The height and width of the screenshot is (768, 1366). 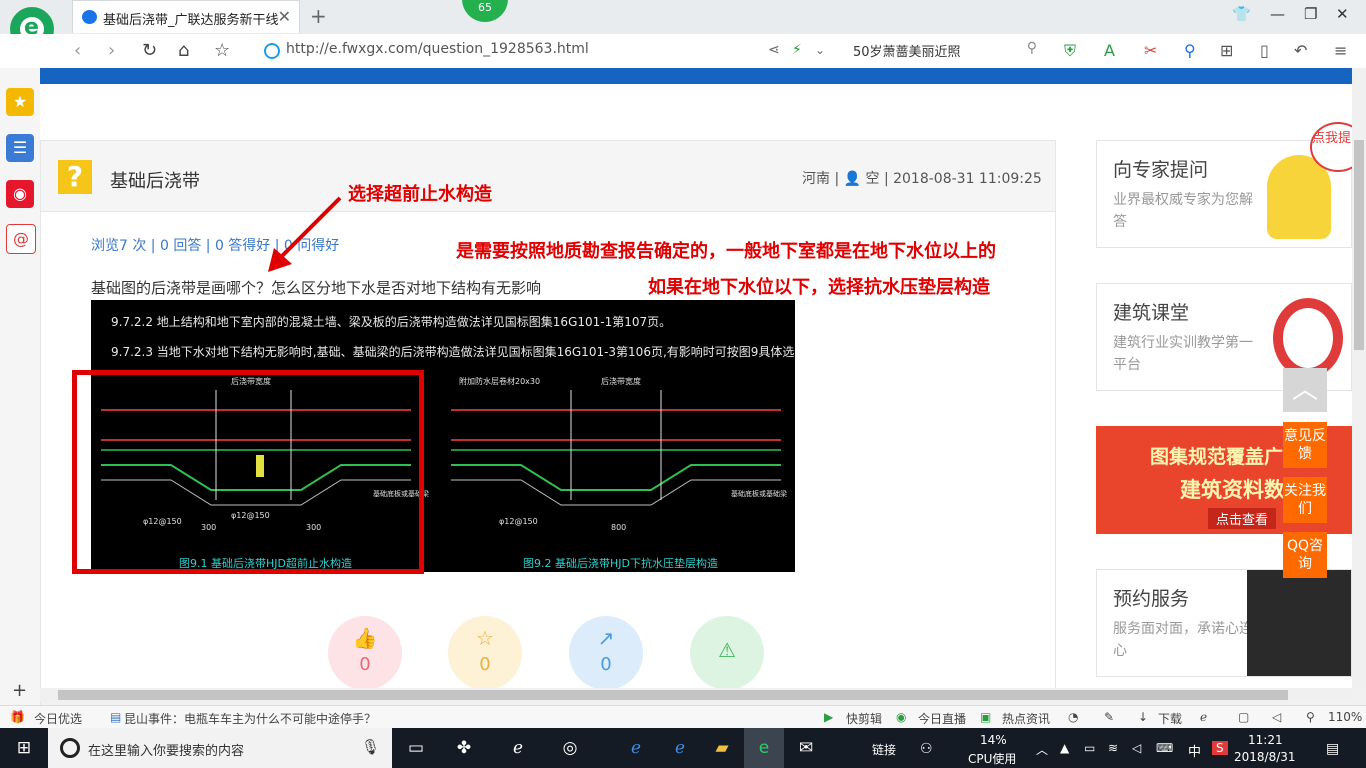 What do you see at coordinates (20, 148) in the screenshot?
I see `list-icon: ☰` at bounding box center [20, 148].